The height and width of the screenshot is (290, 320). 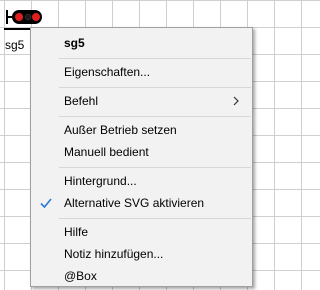 I want to click on menu-item-befehl: Befehl, so click(x=141, y=101).